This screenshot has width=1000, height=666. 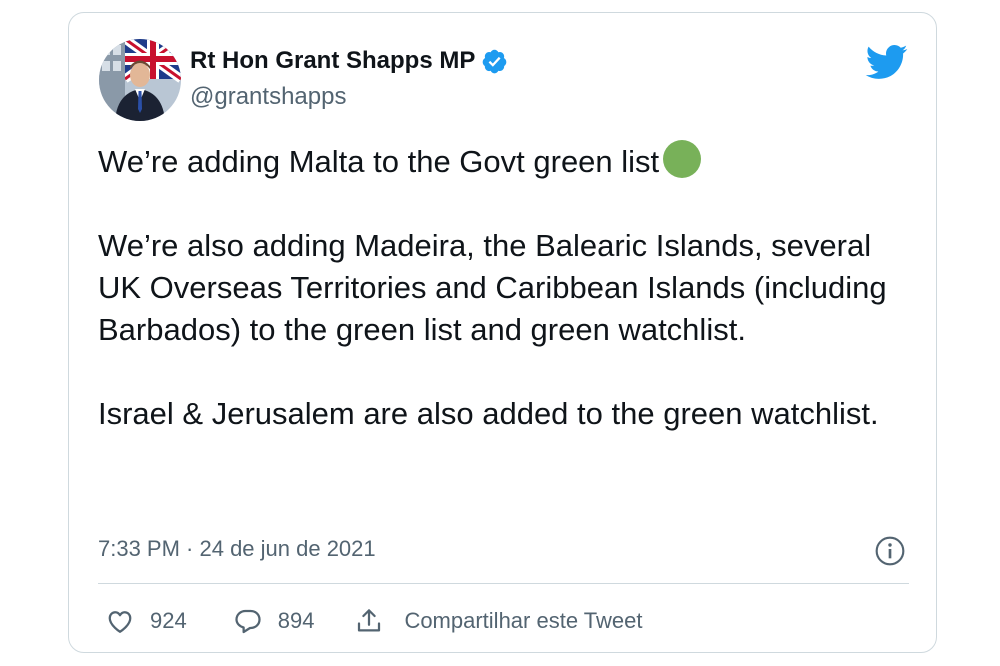 I want to click on share-upload-icon, so click(x=369, y=620).